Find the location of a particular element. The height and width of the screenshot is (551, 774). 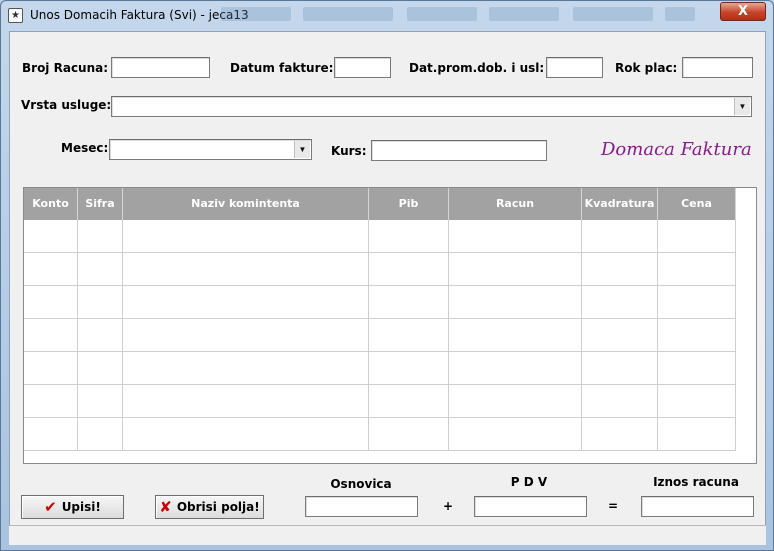

column-header-cena: Cena is located at coordinates (697, 204).